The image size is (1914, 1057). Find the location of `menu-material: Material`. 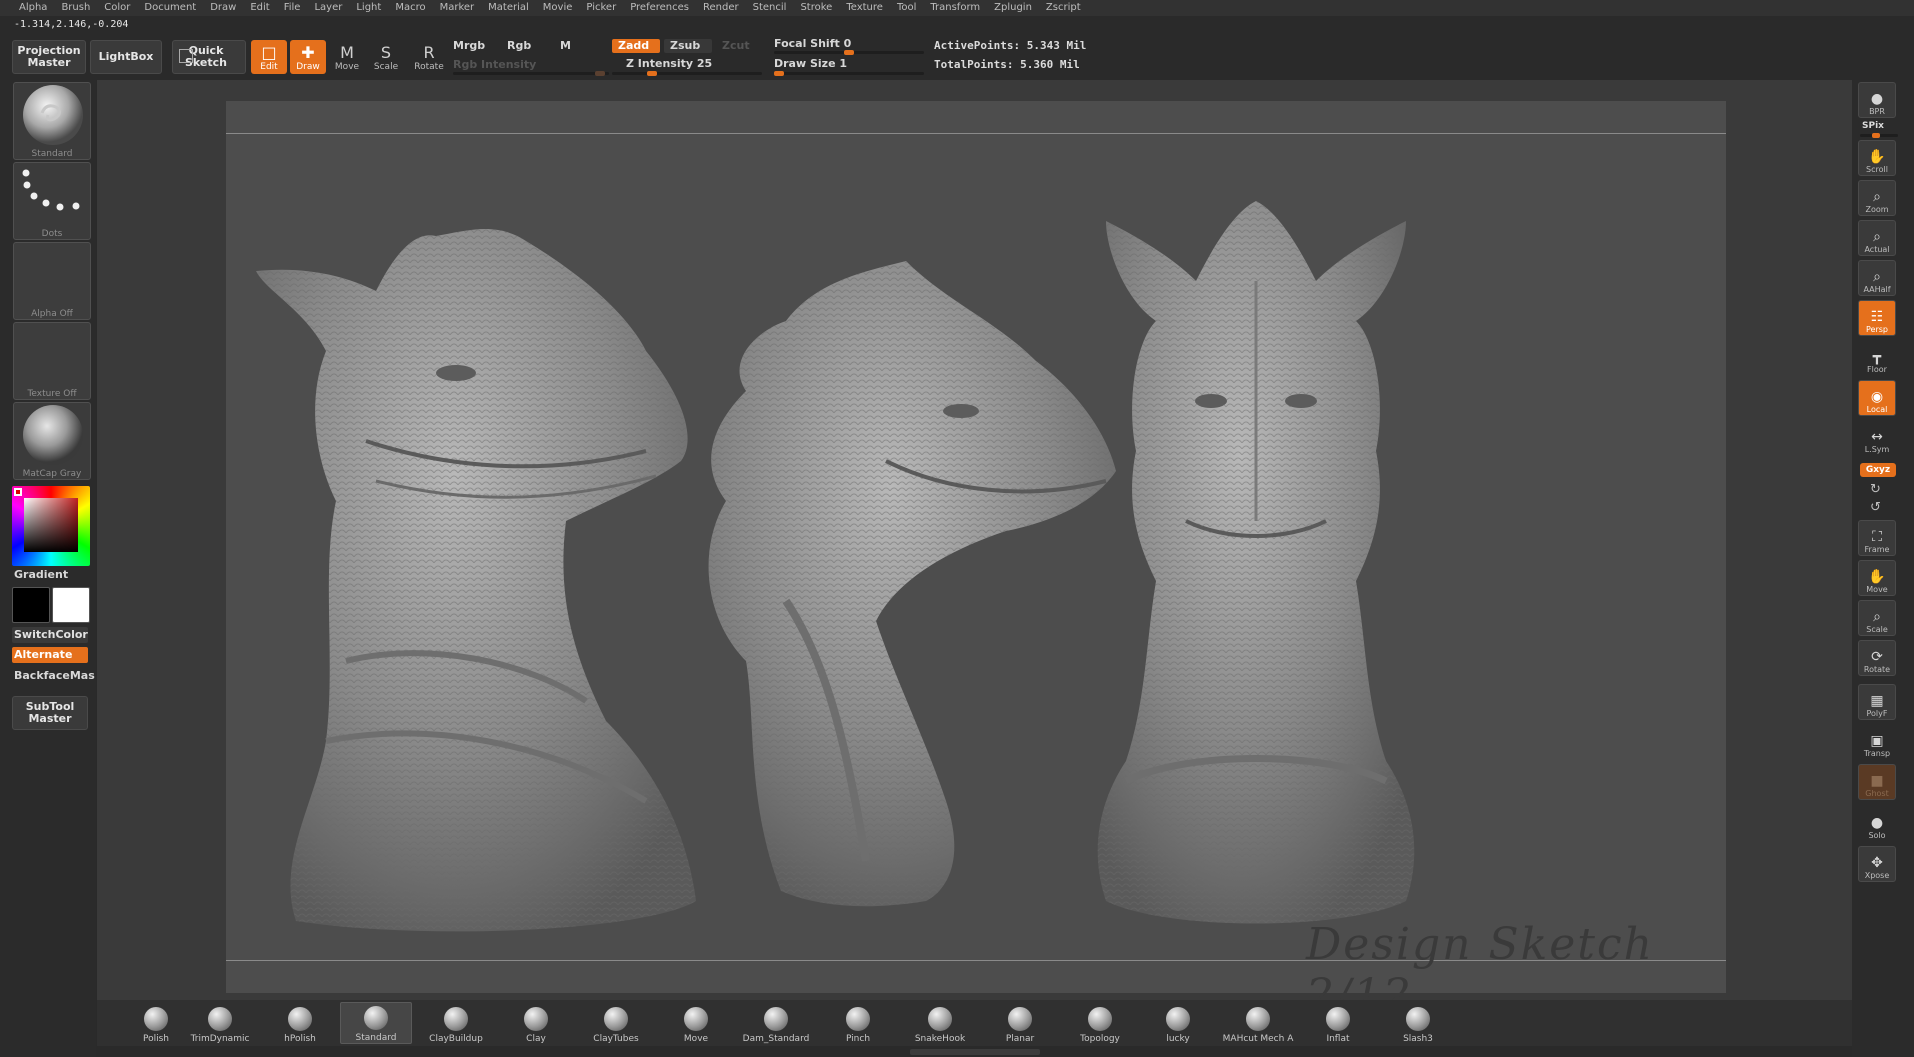

menu-material: Material is located at coordinates (508, 8).